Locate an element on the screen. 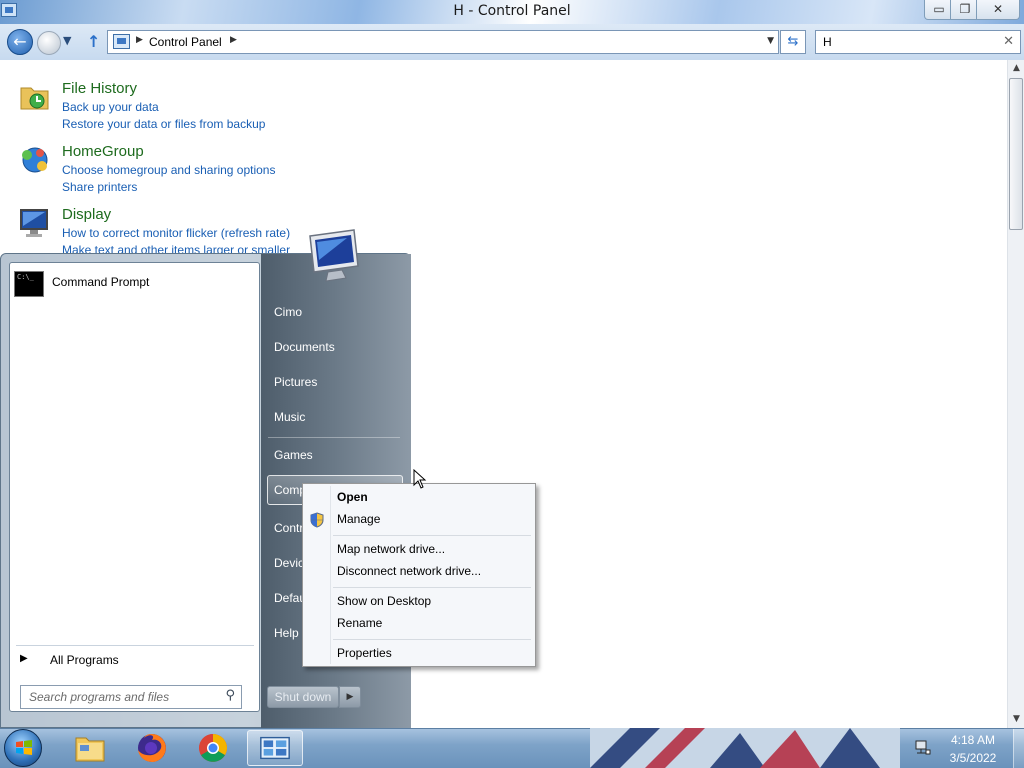  start-menu-item-user: Cimo is located at coordinates (288, 312).